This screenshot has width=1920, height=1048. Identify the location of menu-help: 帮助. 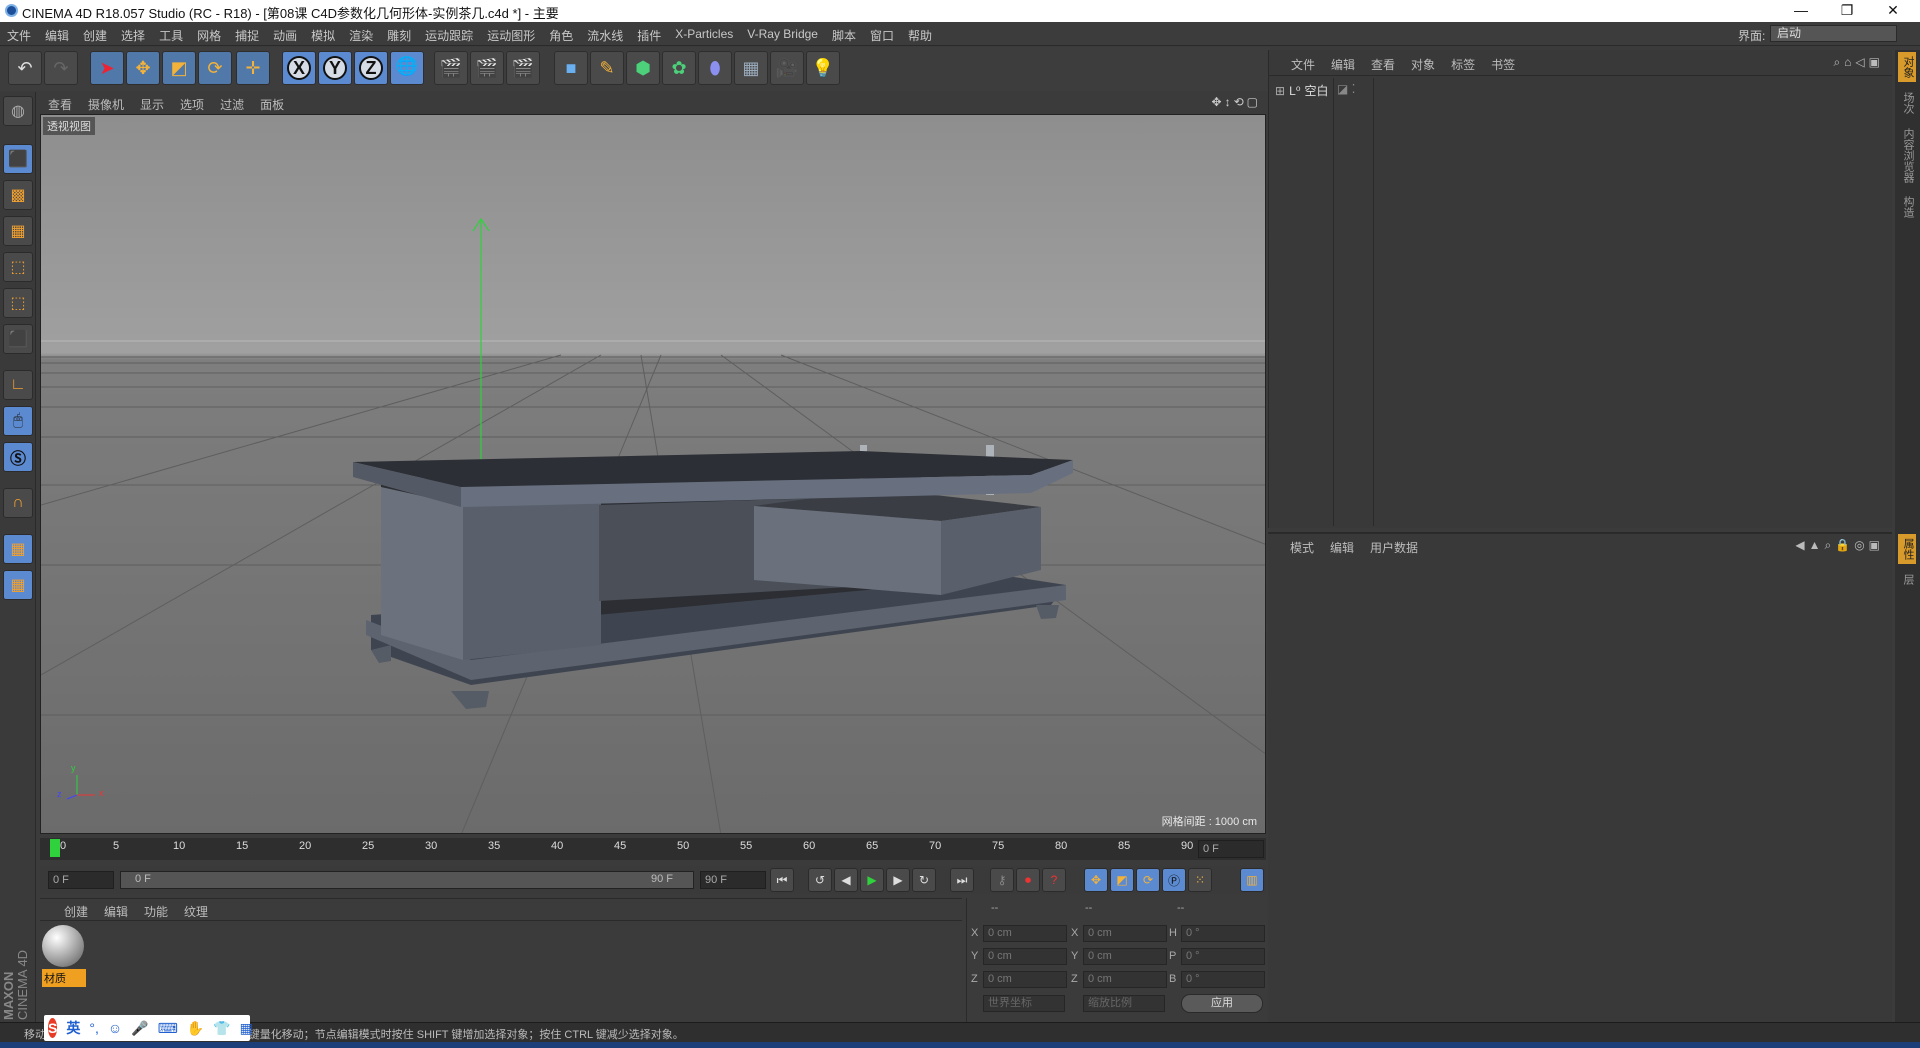
(920, 34).